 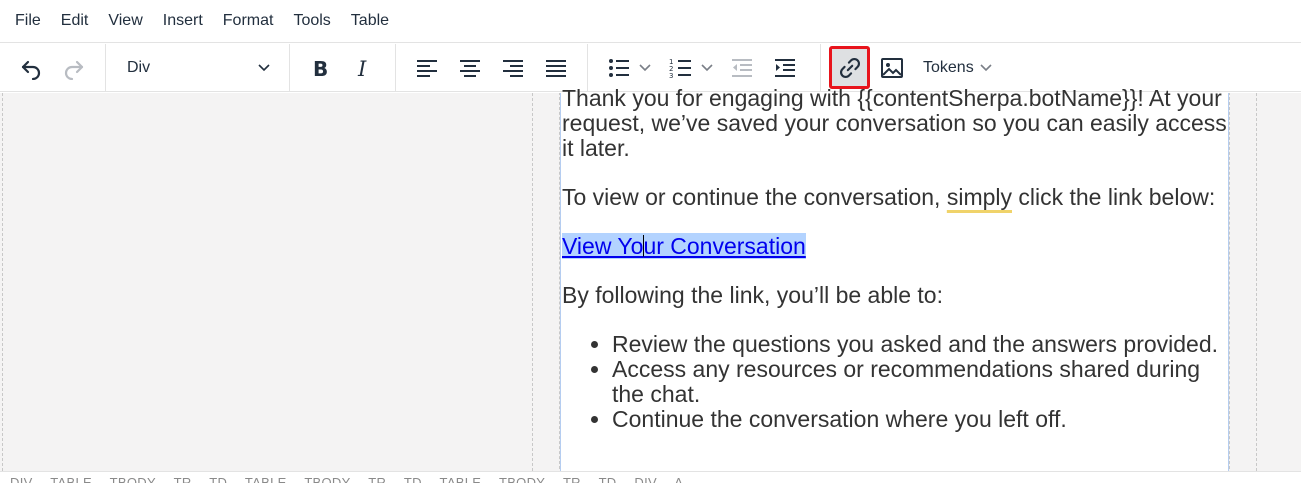 I want to click on italic-icon: I, so click(x=362, y=68).